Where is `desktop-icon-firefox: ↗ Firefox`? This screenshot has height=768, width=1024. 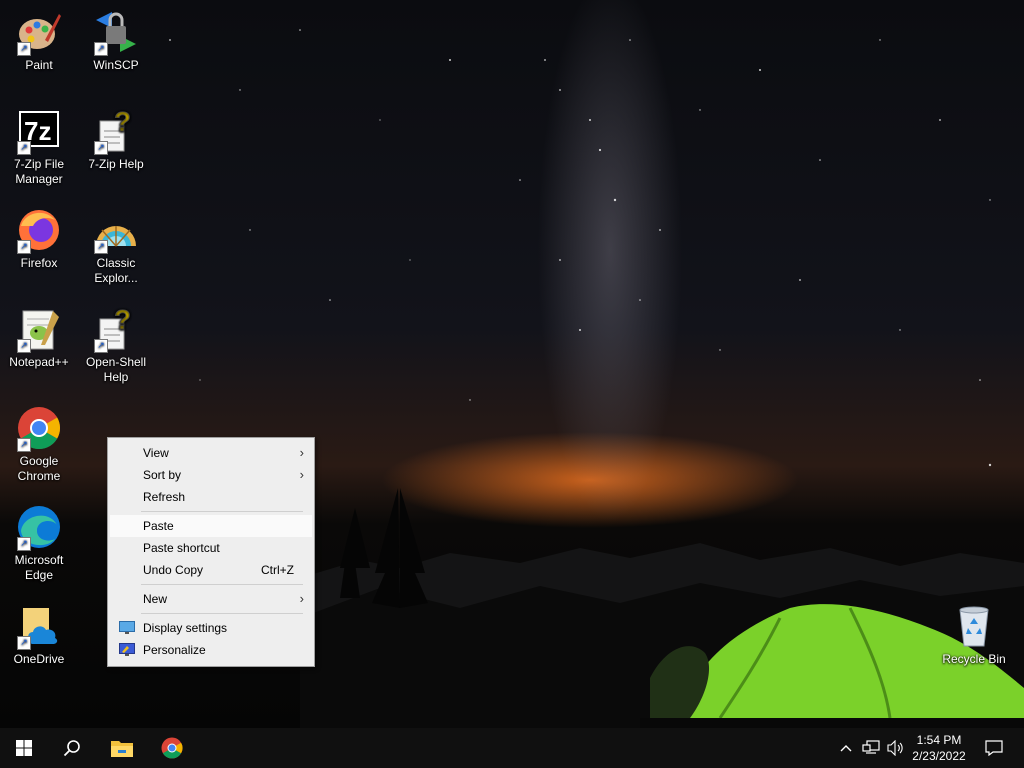
desktop-icon-firefox: ↗ Firefox is located at coordinates (39, 238).